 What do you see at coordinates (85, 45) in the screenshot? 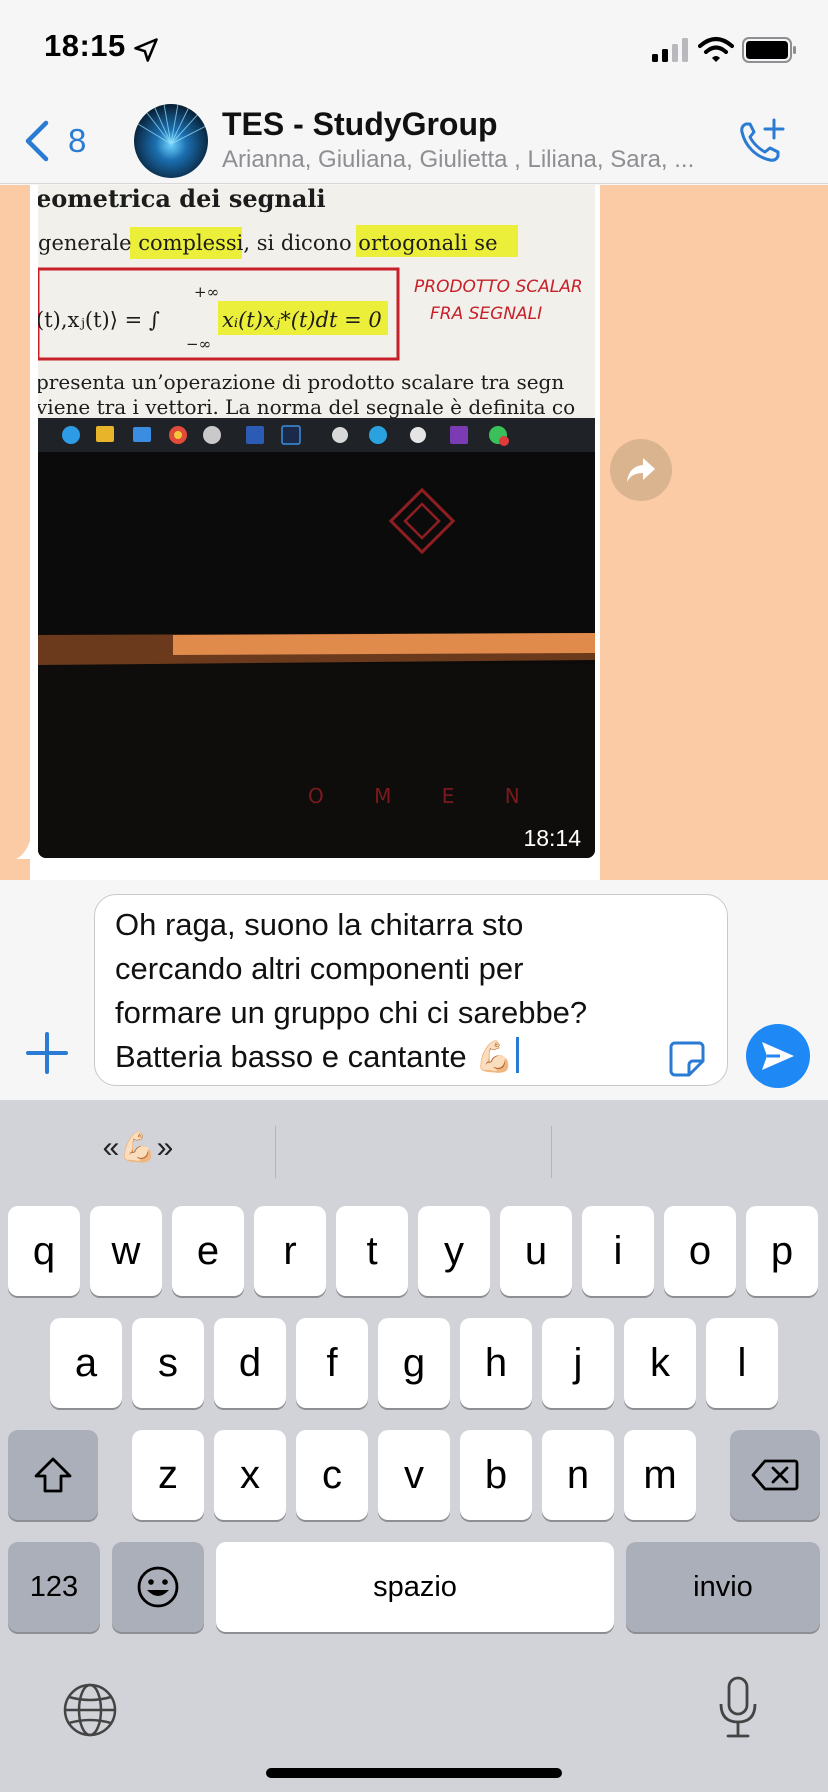
I see `status-time: 18:15` at bounding box center [85, 45].